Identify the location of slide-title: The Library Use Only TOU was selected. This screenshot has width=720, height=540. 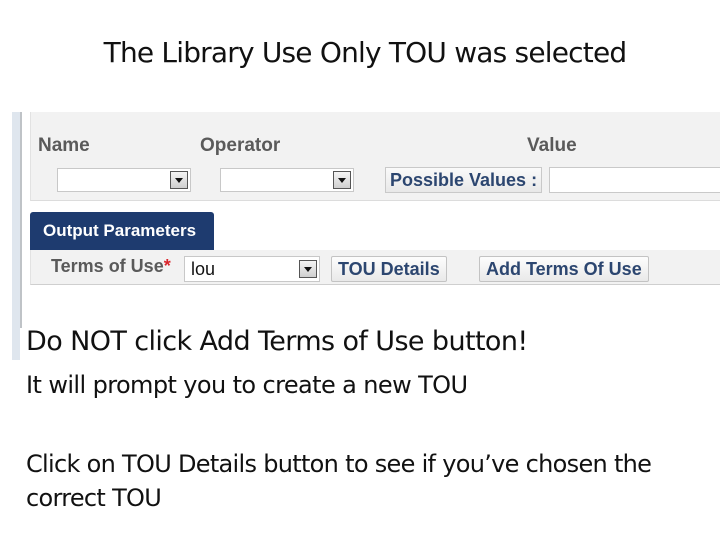
(365, 52).